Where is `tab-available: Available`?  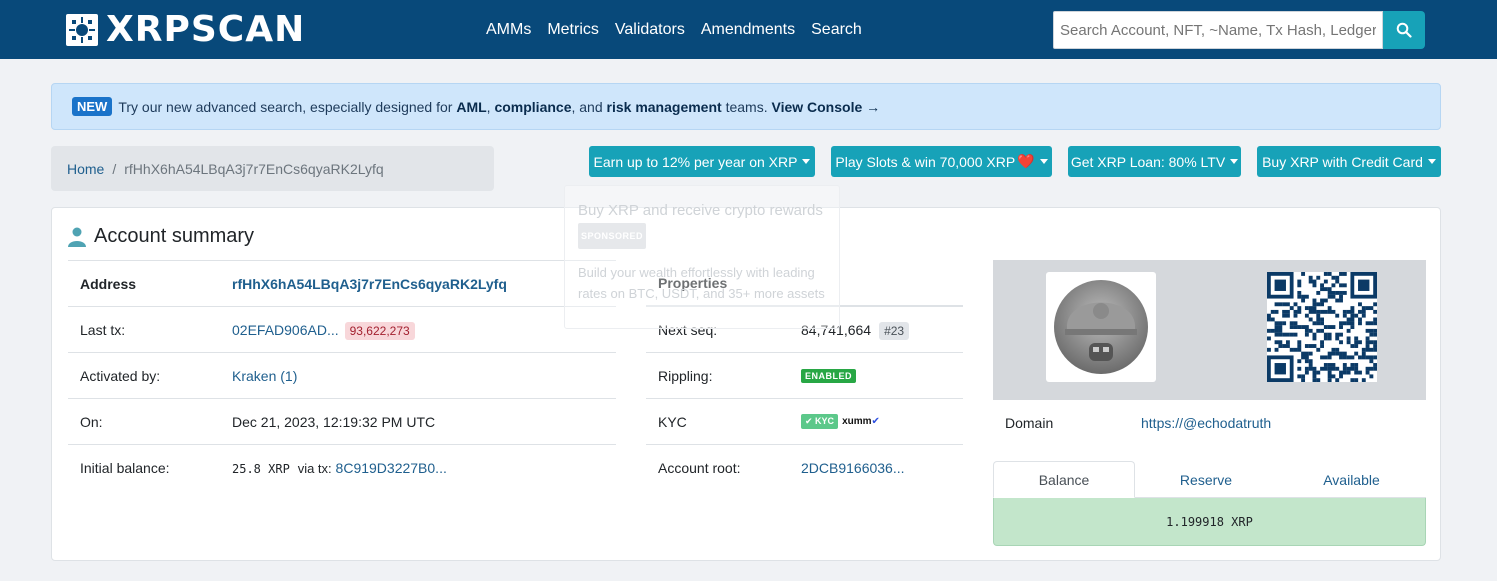 tab-available: Available is located at coordinates (1351, 479).